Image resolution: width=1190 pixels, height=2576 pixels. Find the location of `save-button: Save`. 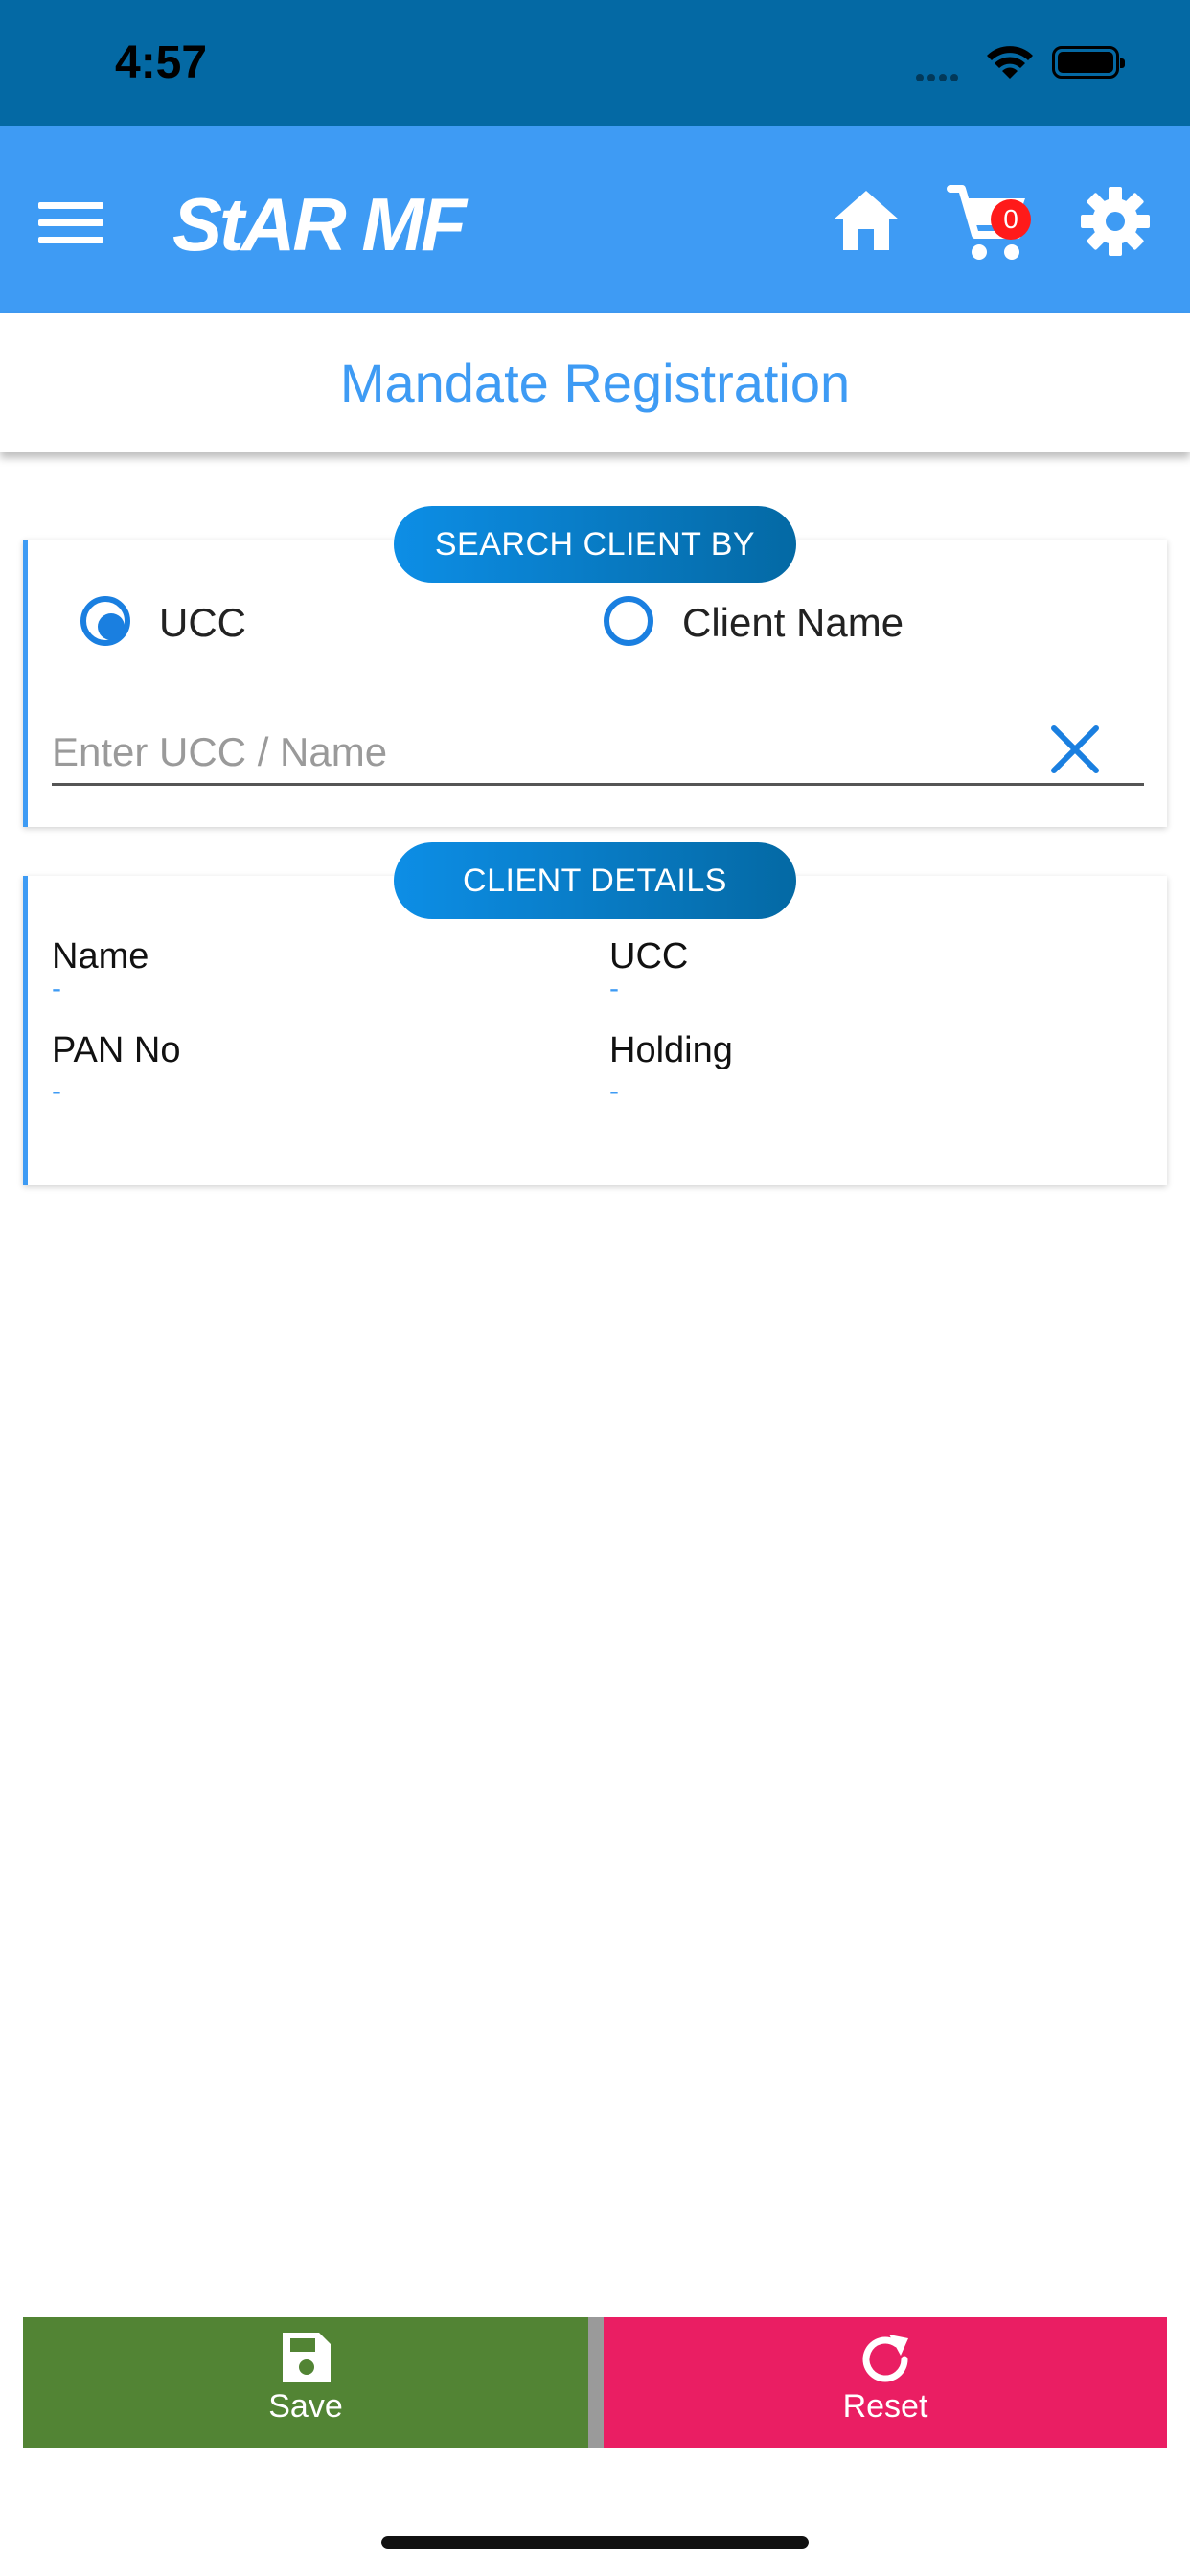

save-button: Save is located at coordinates (305, 2382).